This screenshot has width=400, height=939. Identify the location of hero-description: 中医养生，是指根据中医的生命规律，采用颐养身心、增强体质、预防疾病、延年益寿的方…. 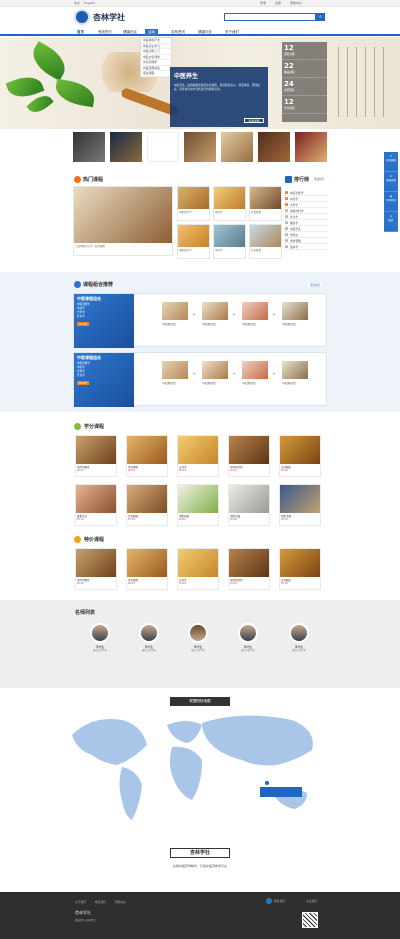
(217, 87).